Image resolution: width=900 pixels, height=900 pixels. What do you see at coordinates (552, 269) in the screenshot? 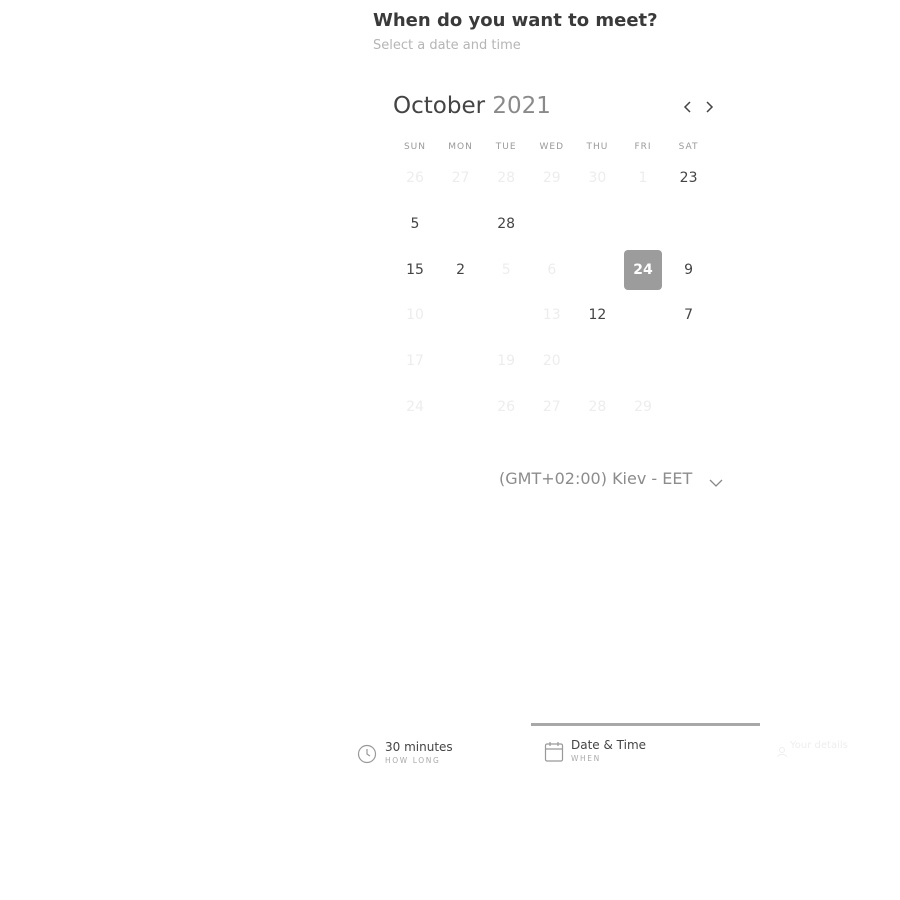
I see `calendar-day: 6` at bounding box center [552, 269].